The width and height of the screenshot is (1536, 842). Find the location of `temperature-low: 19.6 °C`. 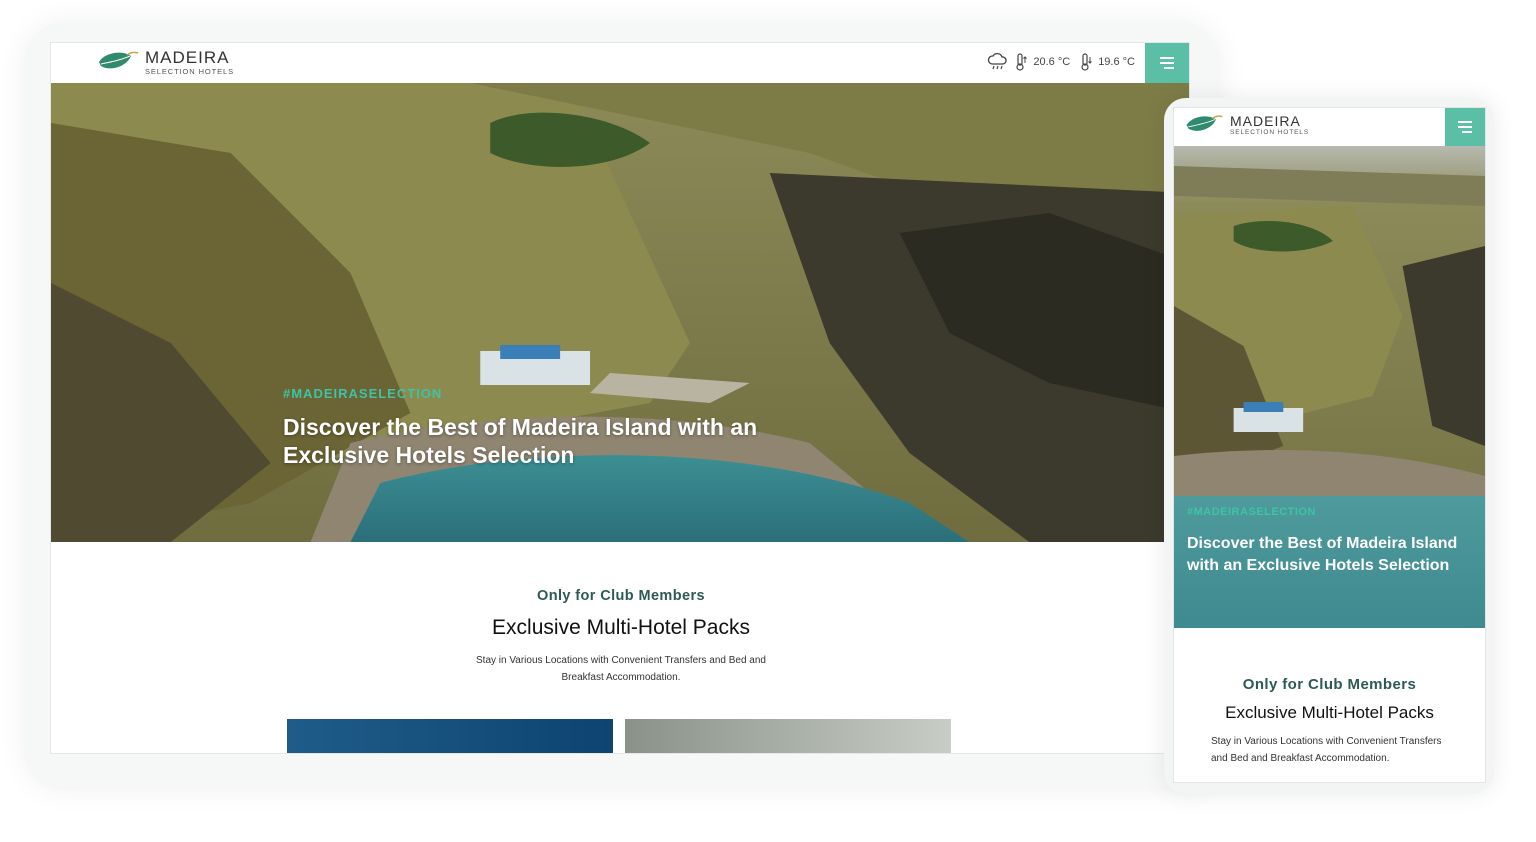

temperature-low: 19.6 °C is located at coordinates (1116, 62).